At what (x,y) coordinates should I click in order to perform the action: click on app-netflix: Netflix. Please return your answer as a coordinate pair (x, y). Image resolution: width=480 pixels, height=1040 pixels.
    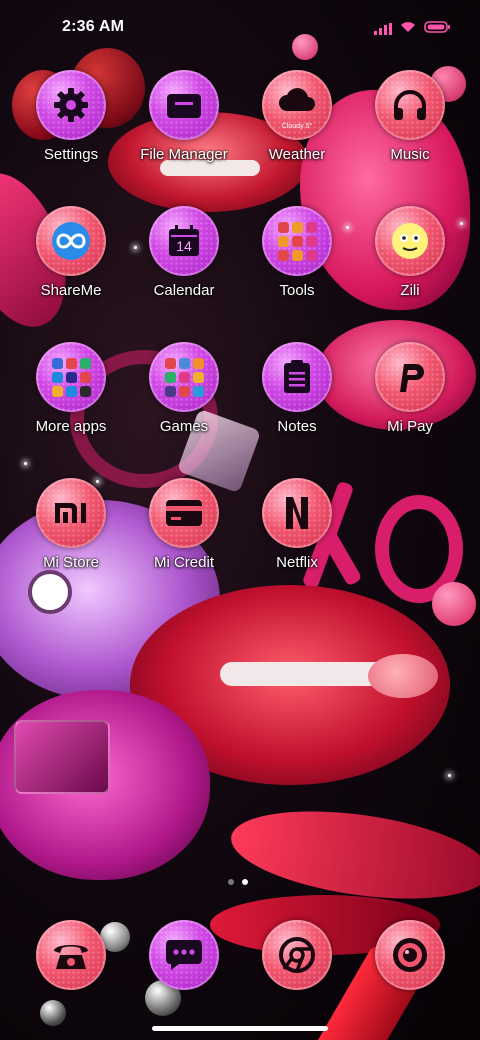
    Looking at the image, I should click on (297, 524).